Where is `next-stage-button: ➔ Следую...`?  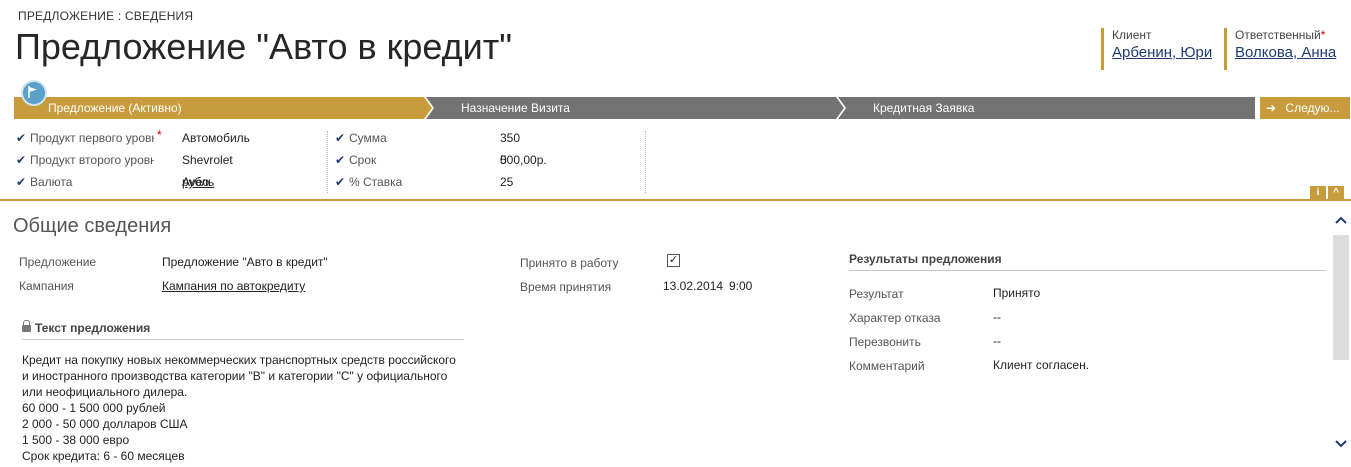 next-stage-button: ➔ Следую... is located at coordinates (1304, 108).